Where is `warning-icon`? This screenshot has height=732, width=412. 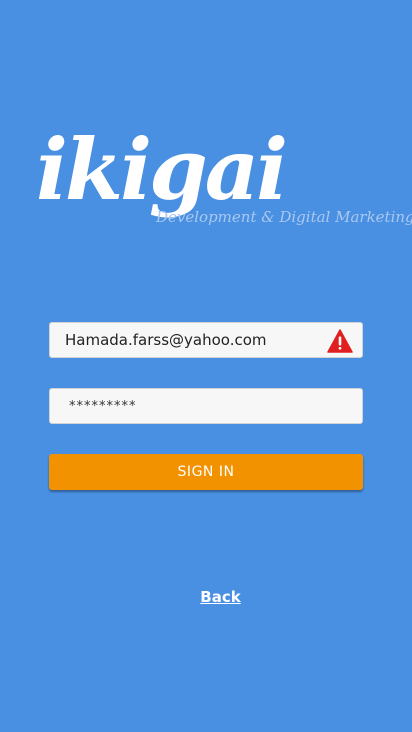
warning-icon is located at coordinates (340, 341).